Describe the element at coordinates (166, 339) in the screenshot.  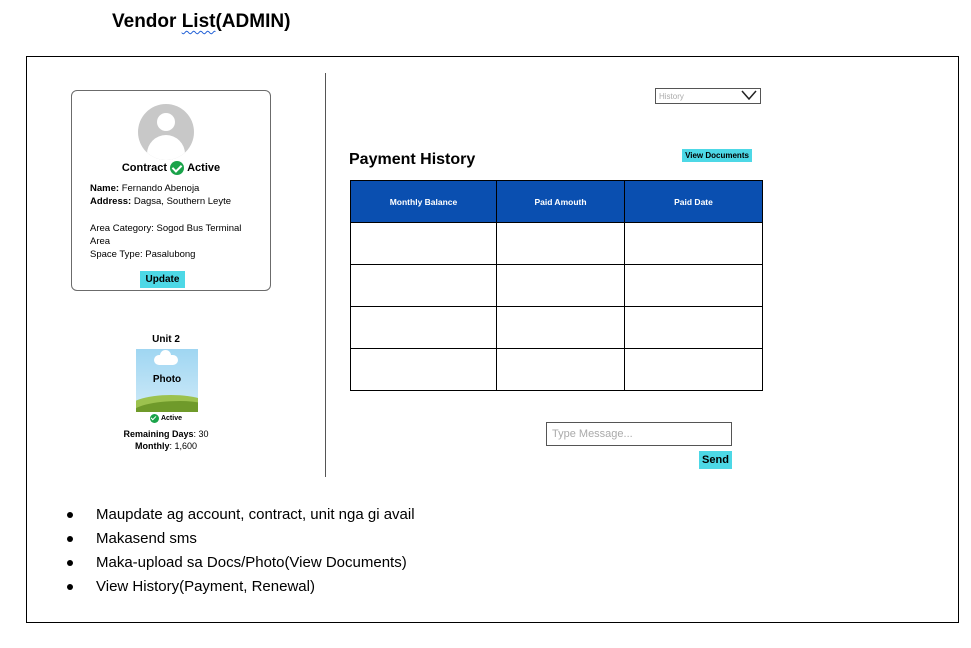
I see `unit-title: Unit 2` at that location.